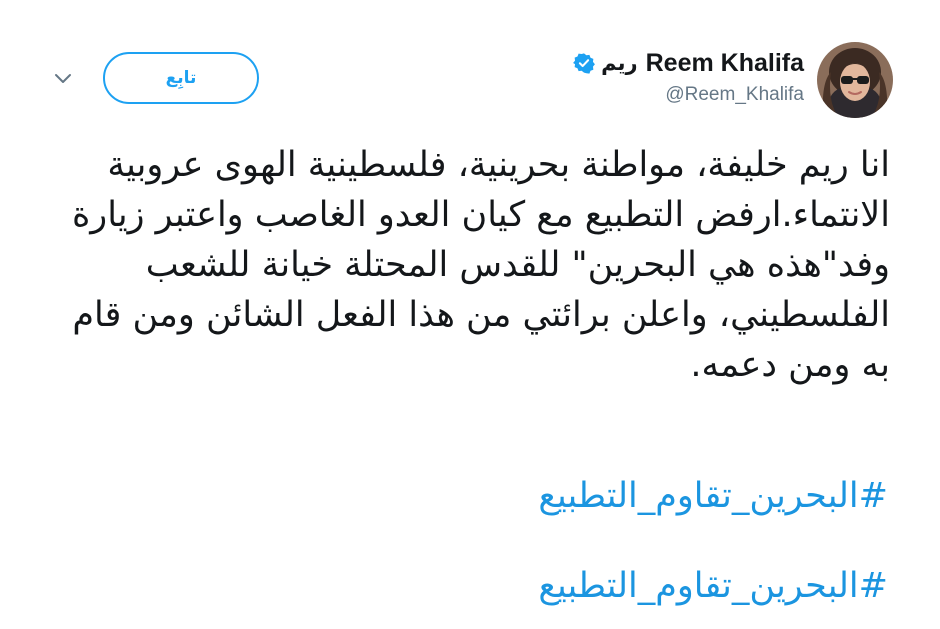 The height and width of the screenshot is (629, 940). What do you see at coordinates (181, 78) in the screenshot?
I see `follow-button: تابِع` at bounding box center [181, 78].